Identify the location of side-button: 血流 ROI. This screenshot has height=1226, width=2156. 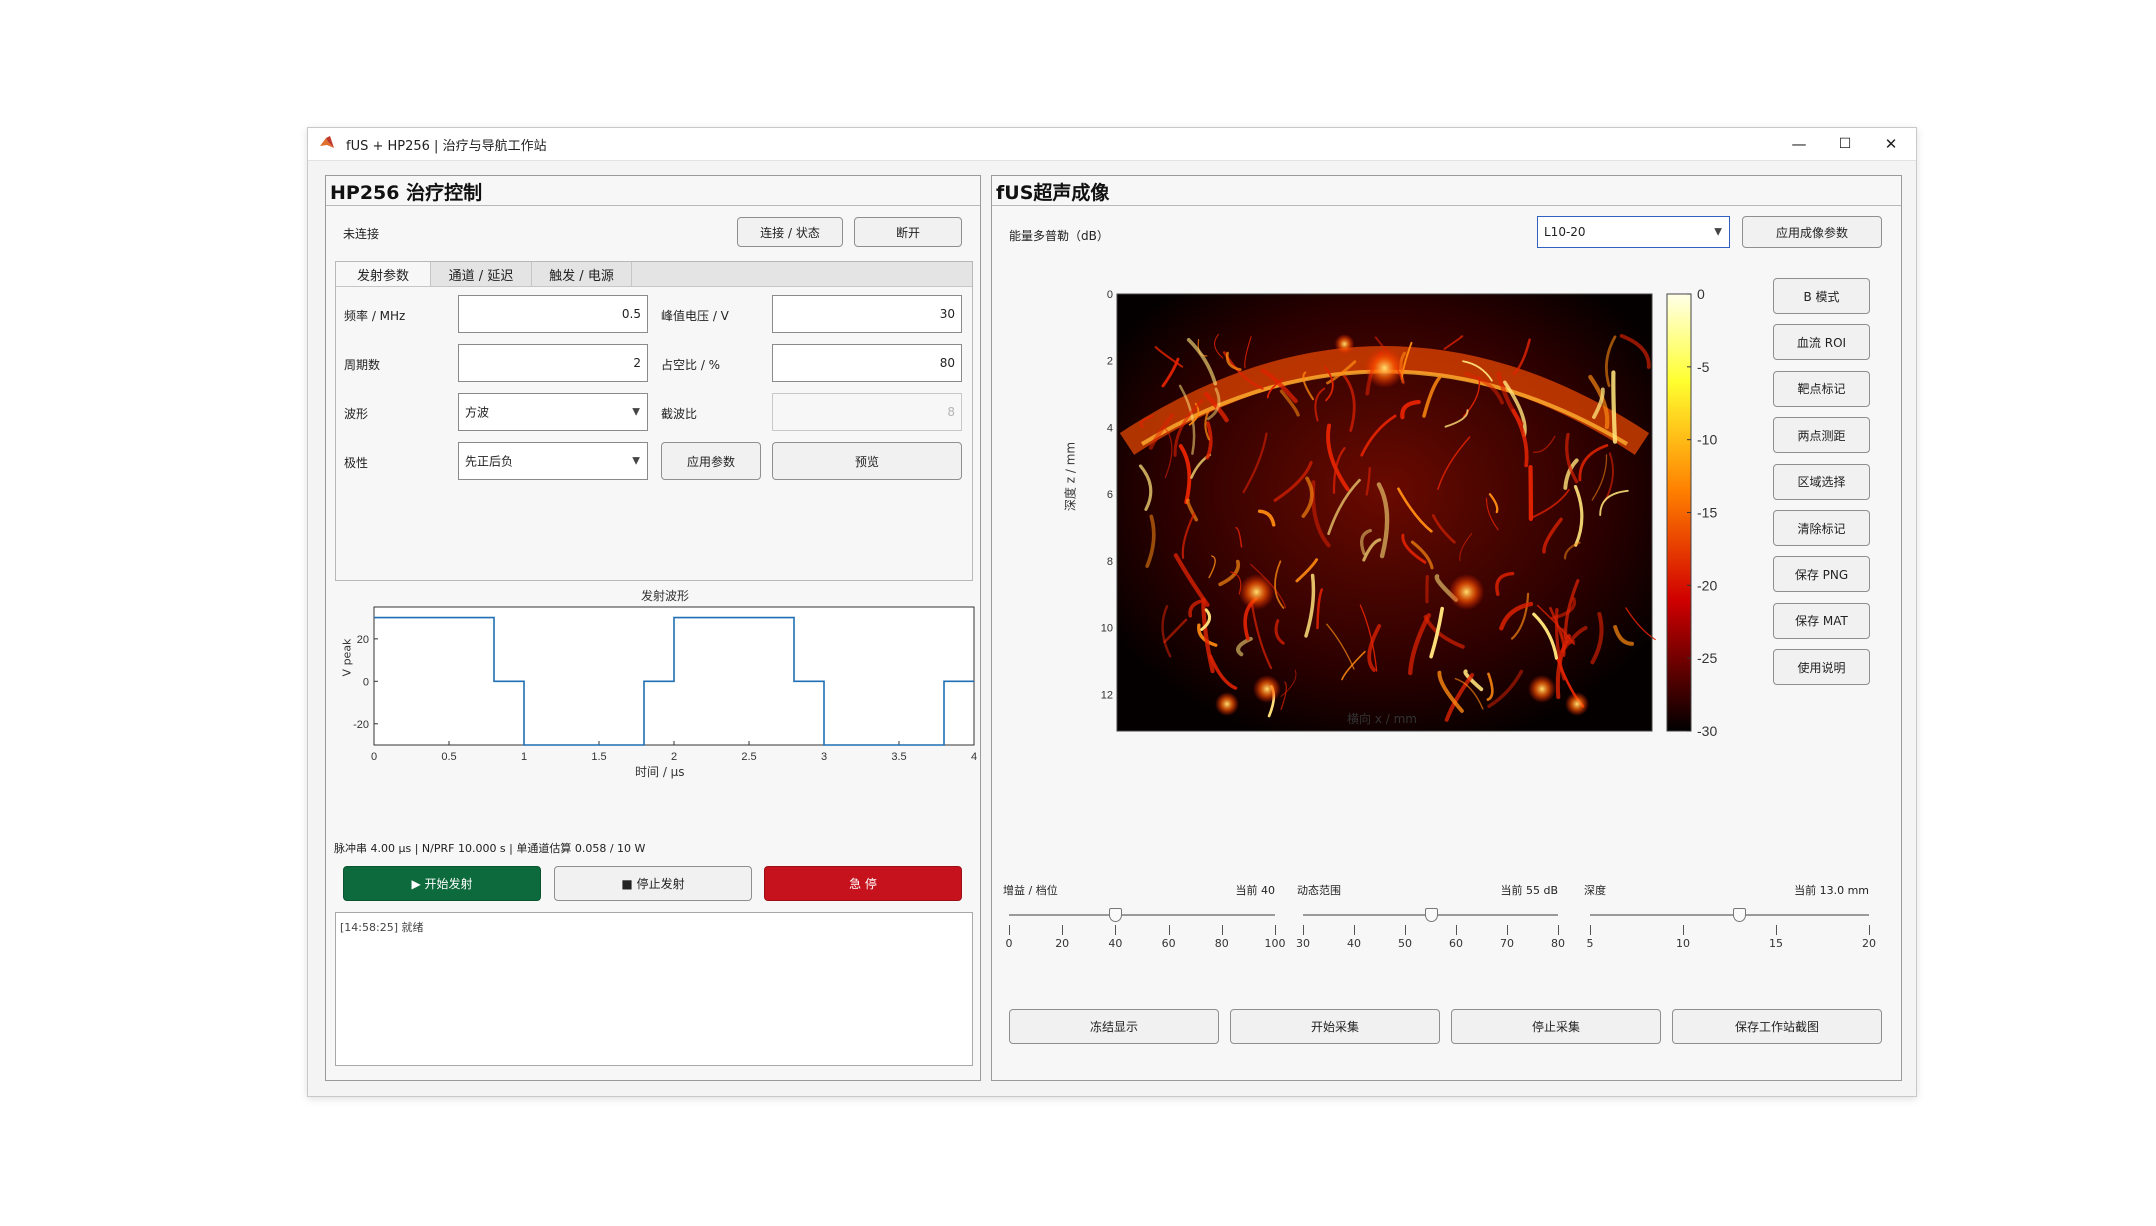
(1821, 342).